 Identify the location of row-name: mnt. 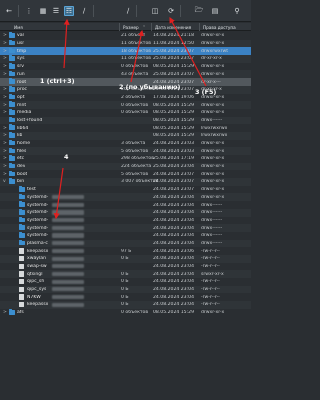
(22, 105).